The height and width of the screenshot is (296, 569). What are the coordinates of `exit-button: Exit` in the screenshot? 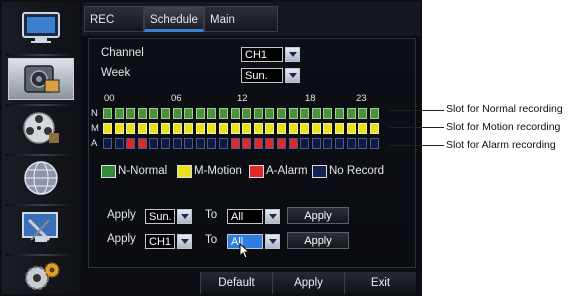 It's located at (380, 283).